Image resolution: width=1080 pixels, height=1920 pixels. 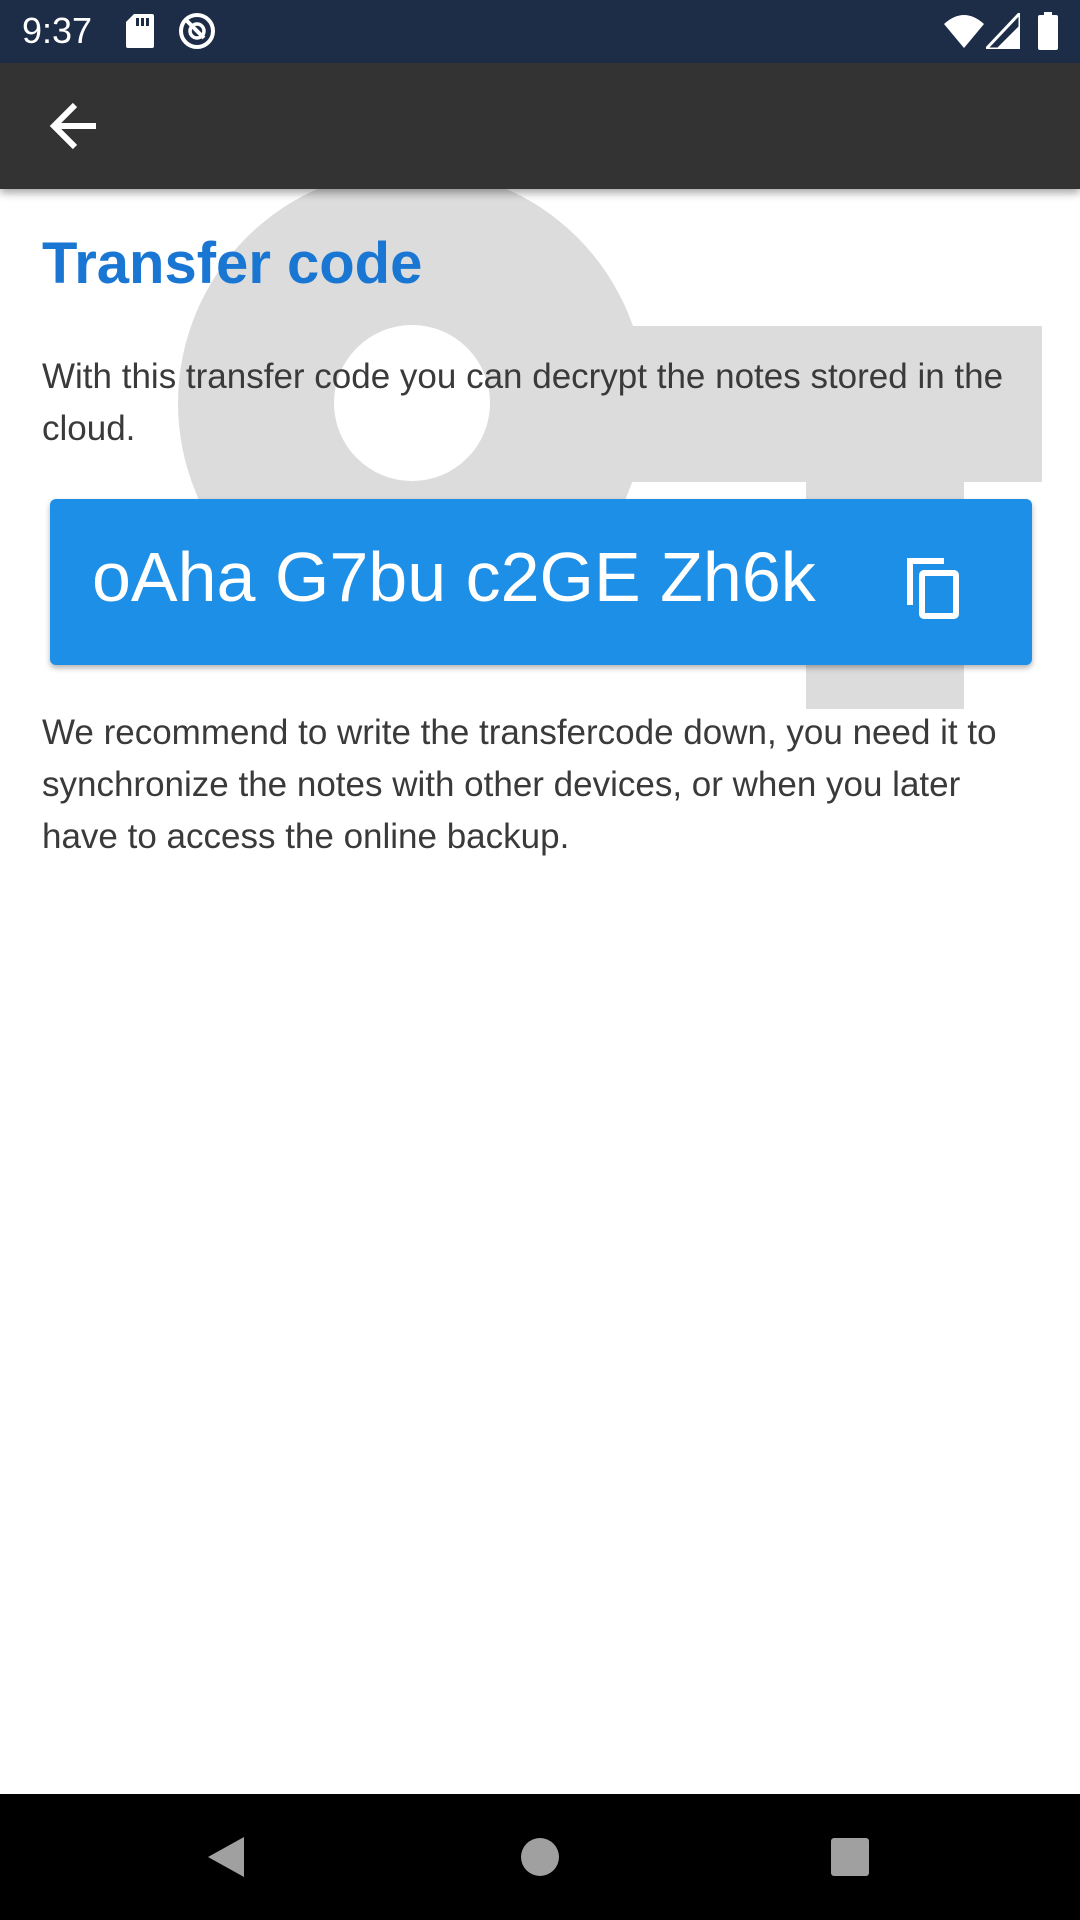 I want to click on back-button, so click(x=74, y=126).